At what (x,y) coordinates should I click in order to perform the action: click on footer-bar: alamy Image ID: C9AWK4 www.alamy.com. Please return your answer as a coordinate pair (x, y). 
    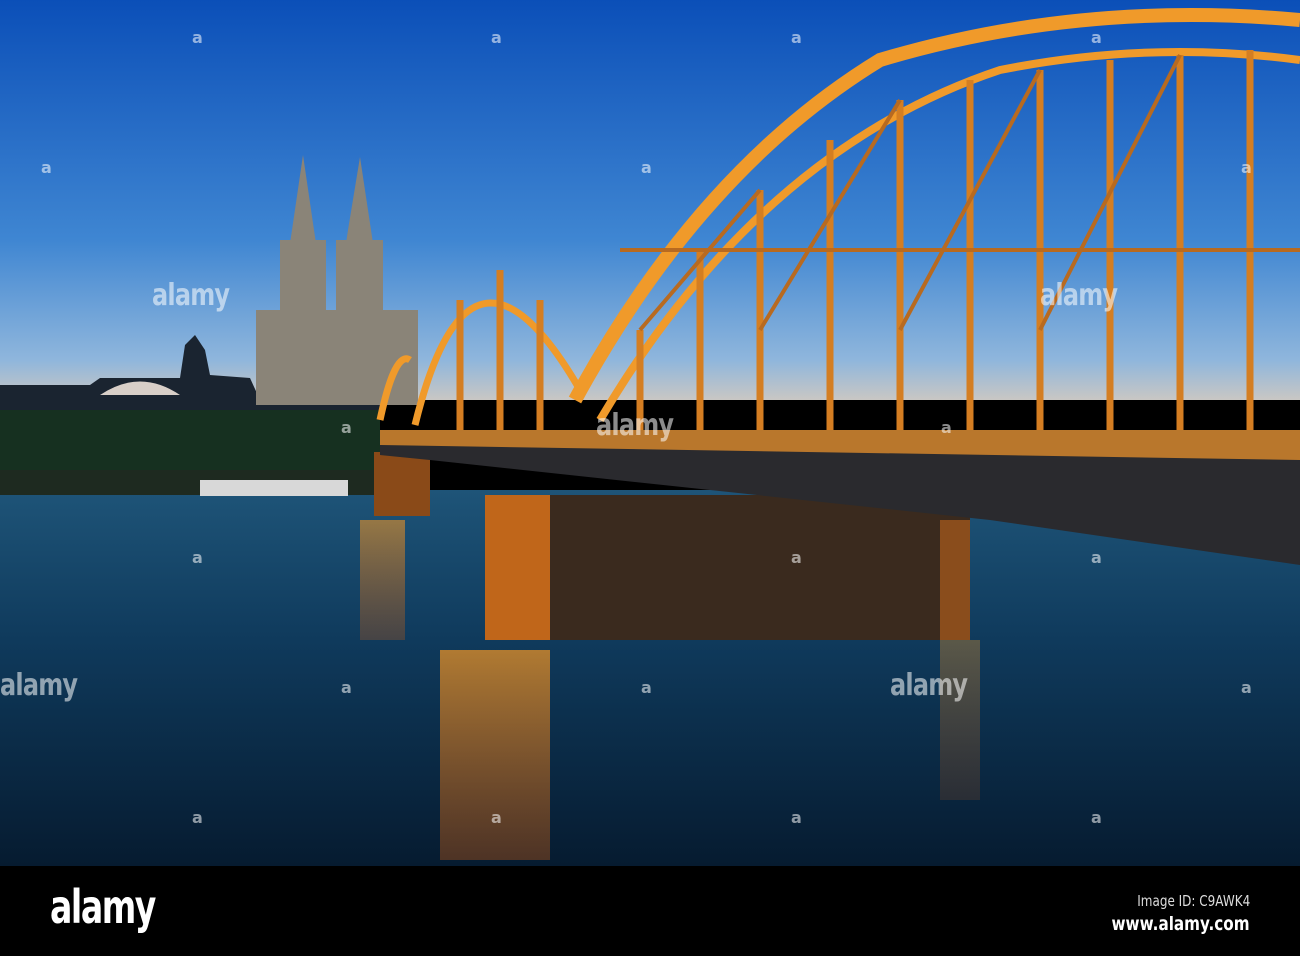
    Looking at the image, I should click on (650, 911).